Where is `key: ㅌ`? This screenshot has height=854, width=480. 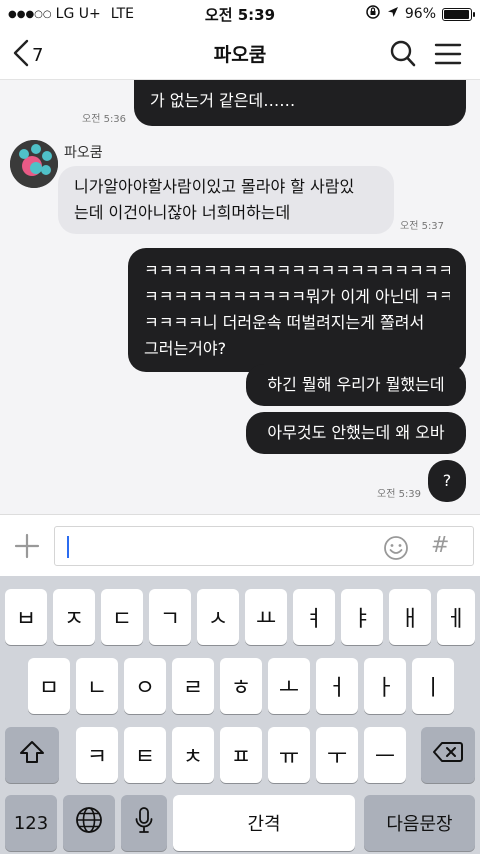
key: ㅌ is located at coordinates (145, 755).